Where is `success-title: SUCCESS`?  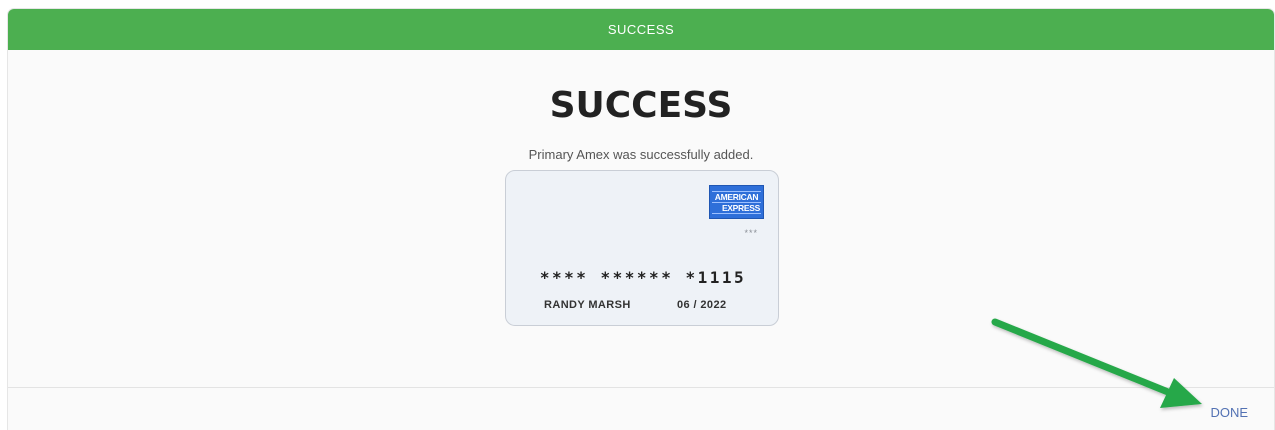 success-title: SUCCESS is located at coordinates (641, 105).